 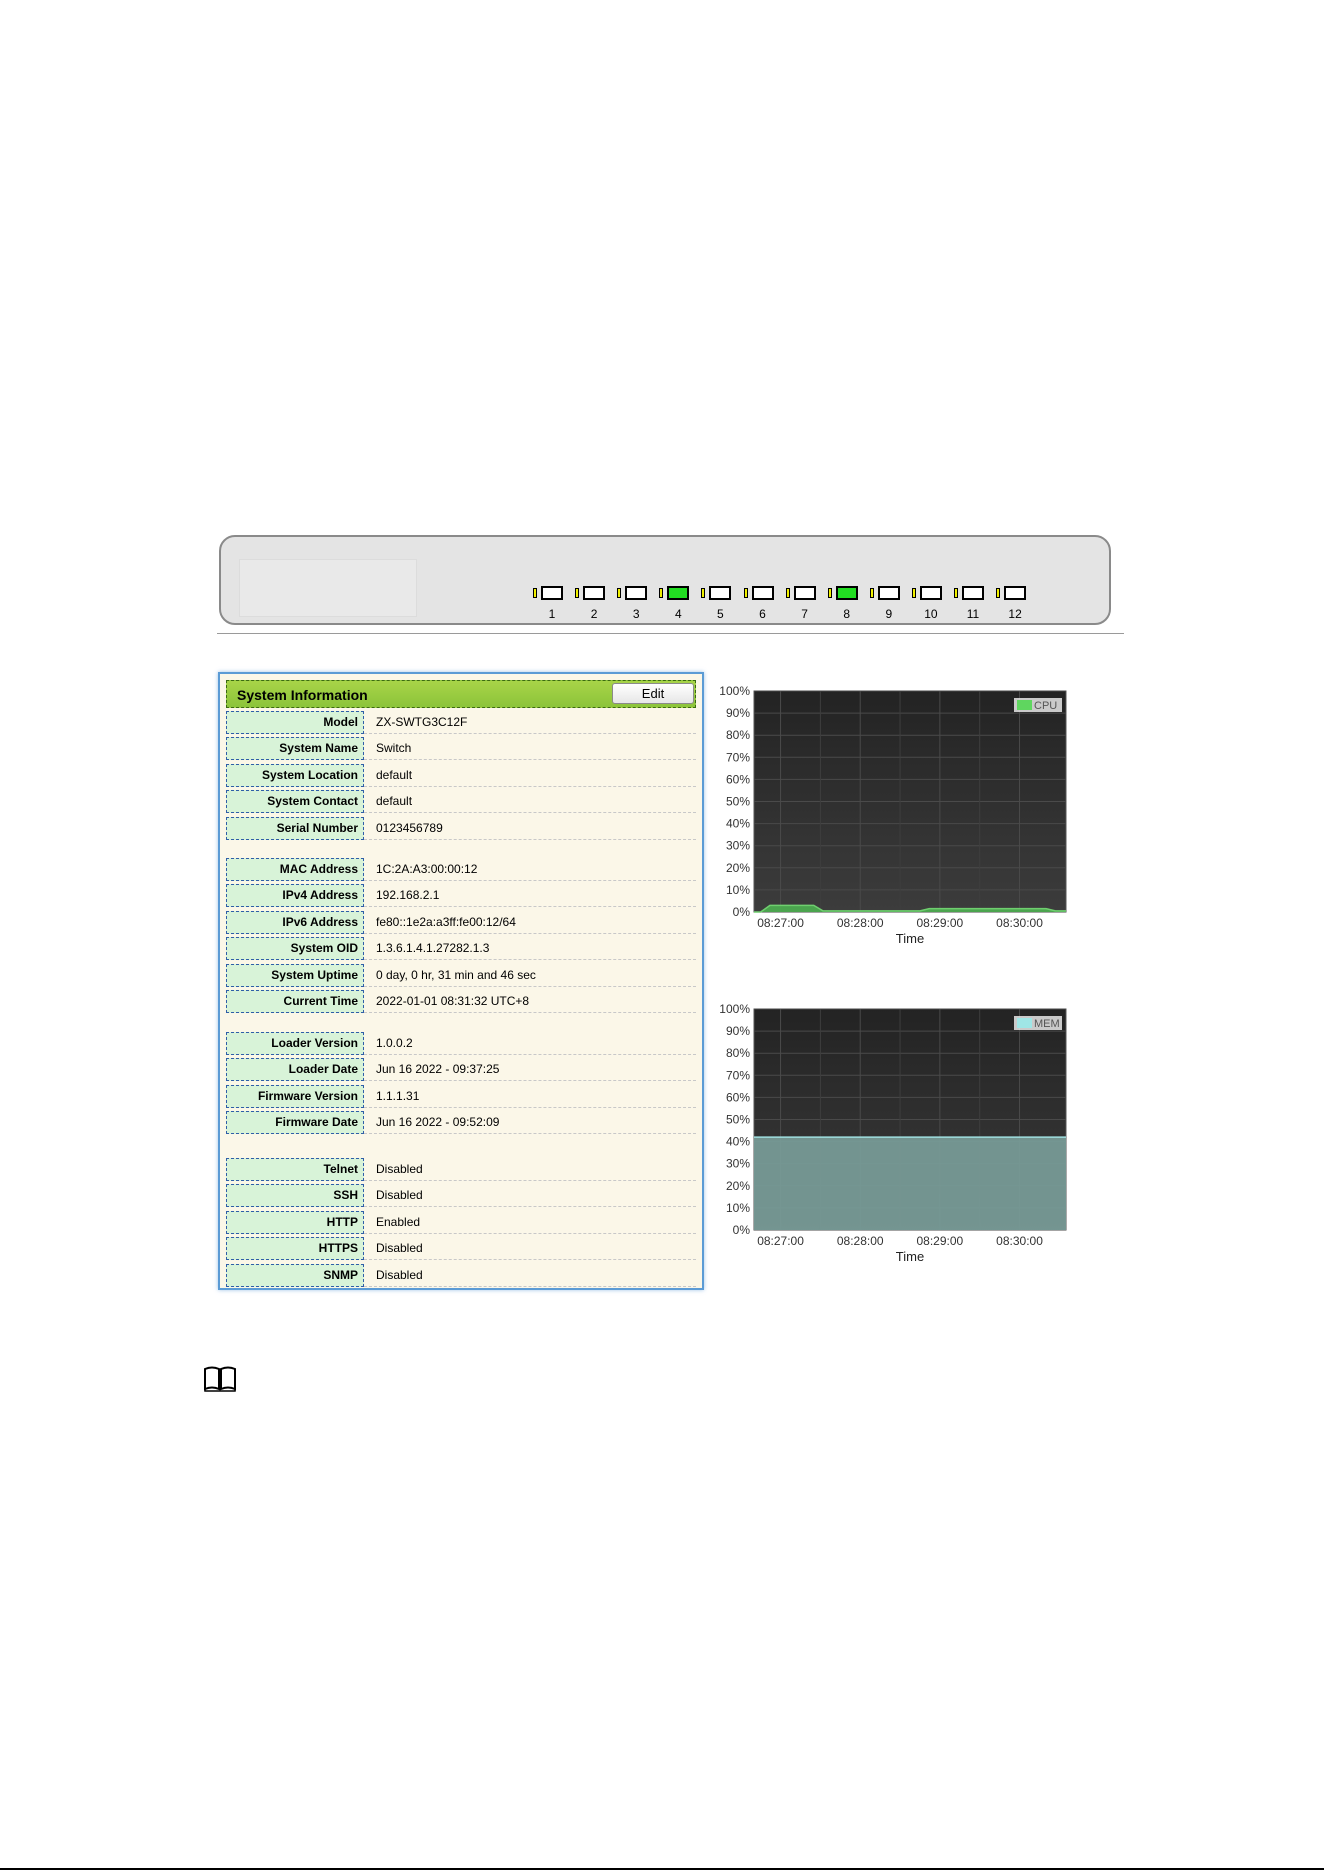 What do you see at coordinates (973, 614) in the screenshot?
I see `port-number: 11` at bounding box center [973, 614].